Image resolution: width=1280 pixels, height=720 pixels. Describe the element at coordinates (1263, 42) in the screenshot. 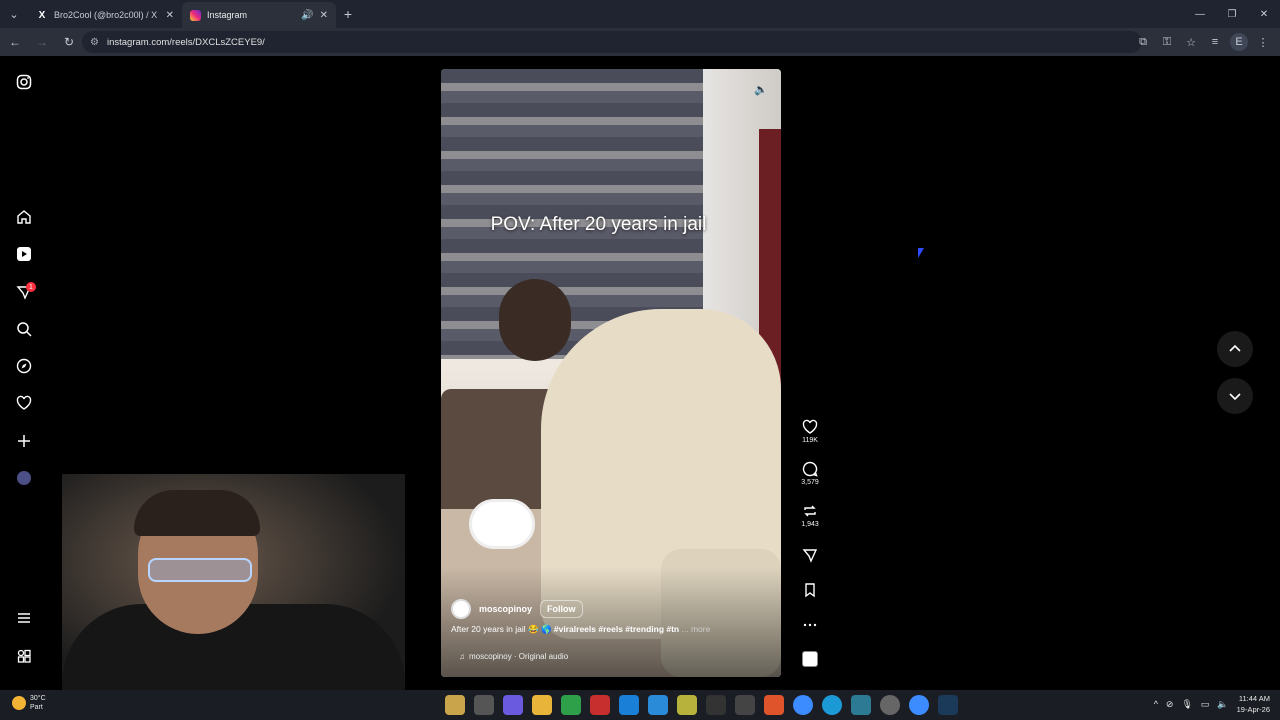

I see `browser-menu-icon: ⋮` at that location.